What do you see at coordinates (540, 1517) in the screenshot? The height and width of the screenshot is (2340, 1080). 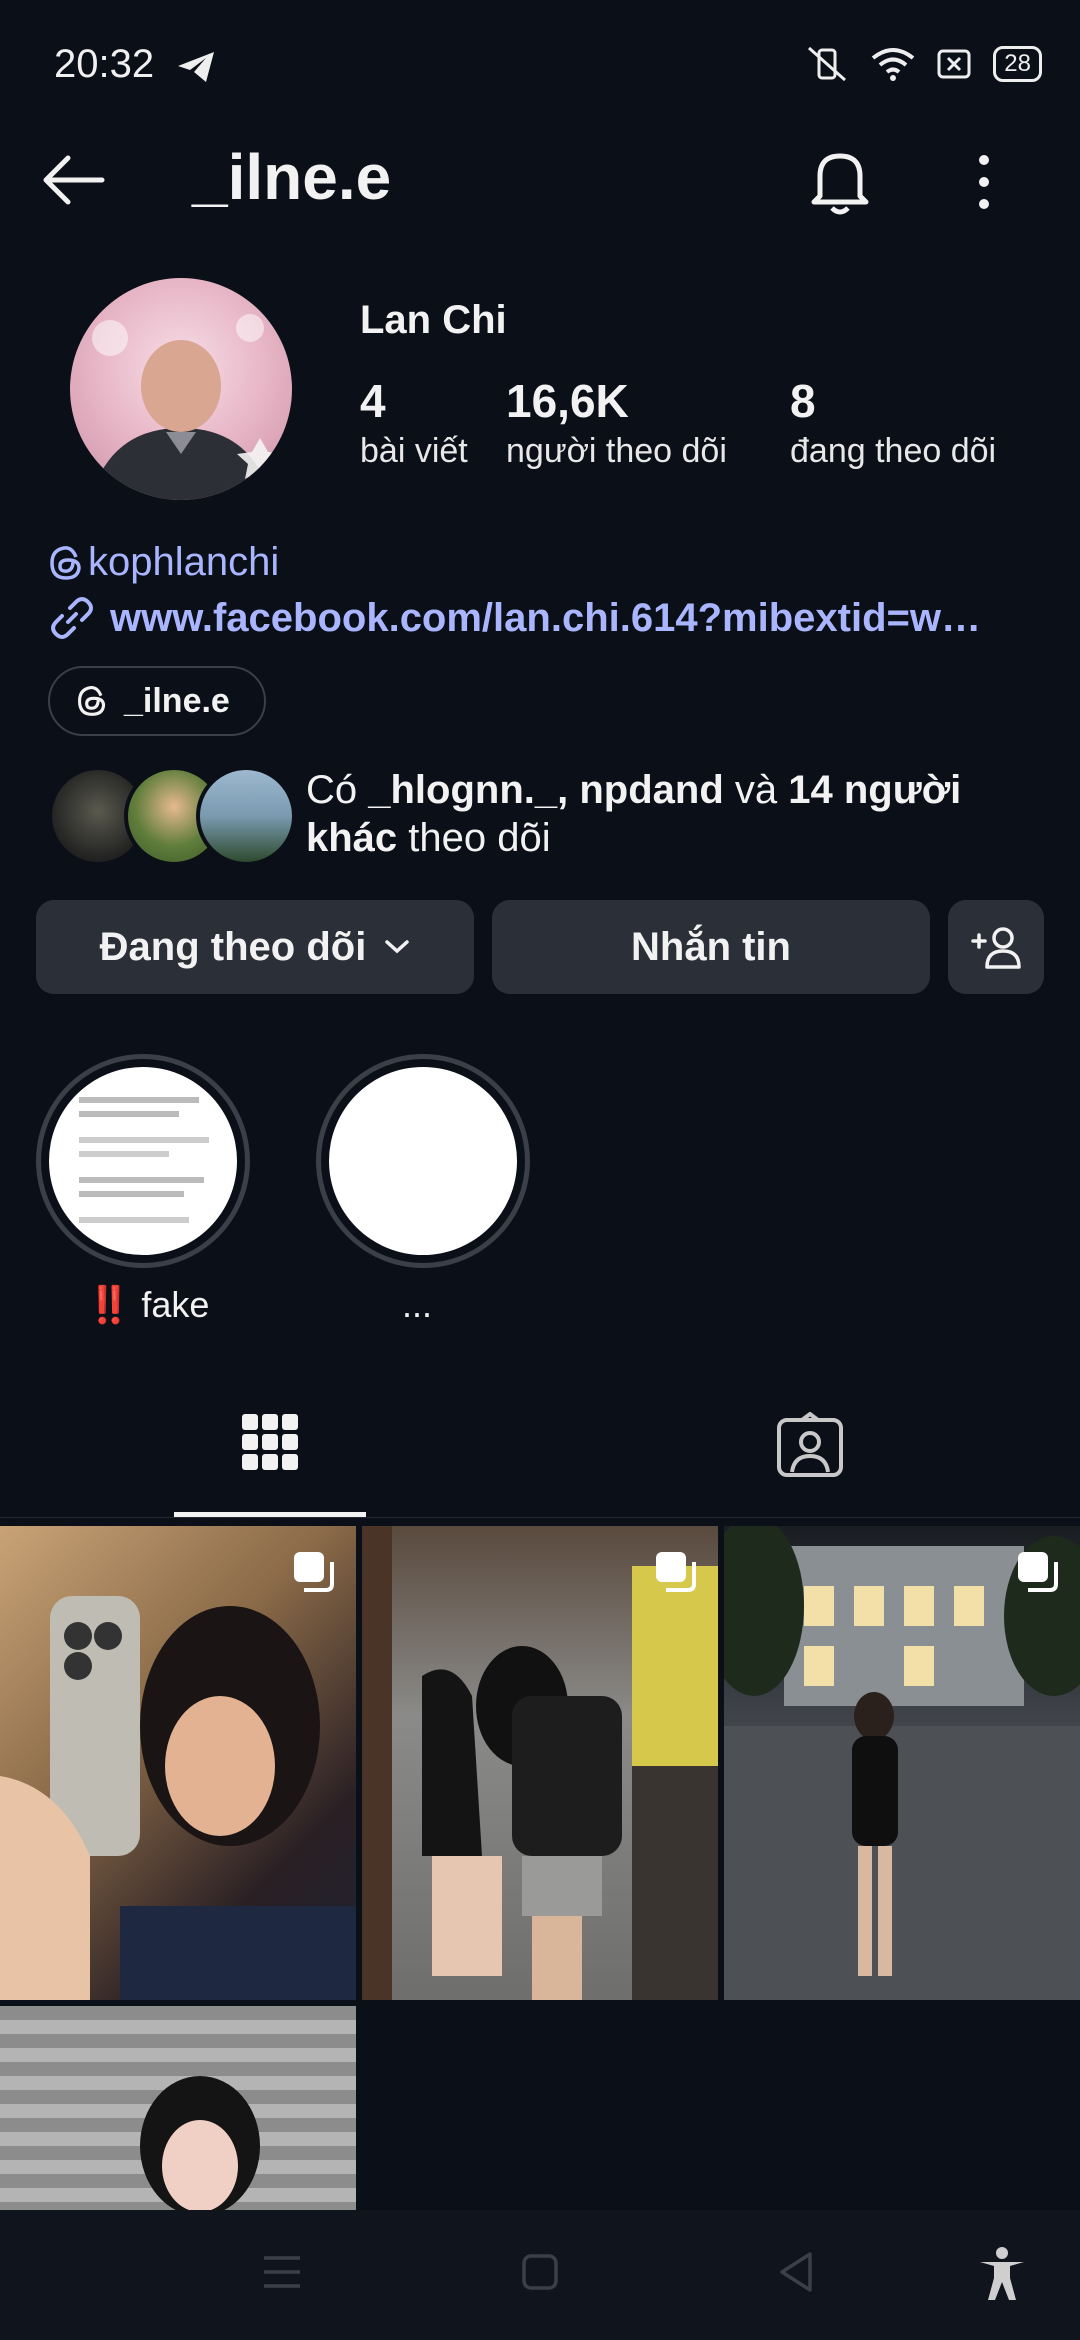 I see `tab-divider` at bounding box center [540, 1517].